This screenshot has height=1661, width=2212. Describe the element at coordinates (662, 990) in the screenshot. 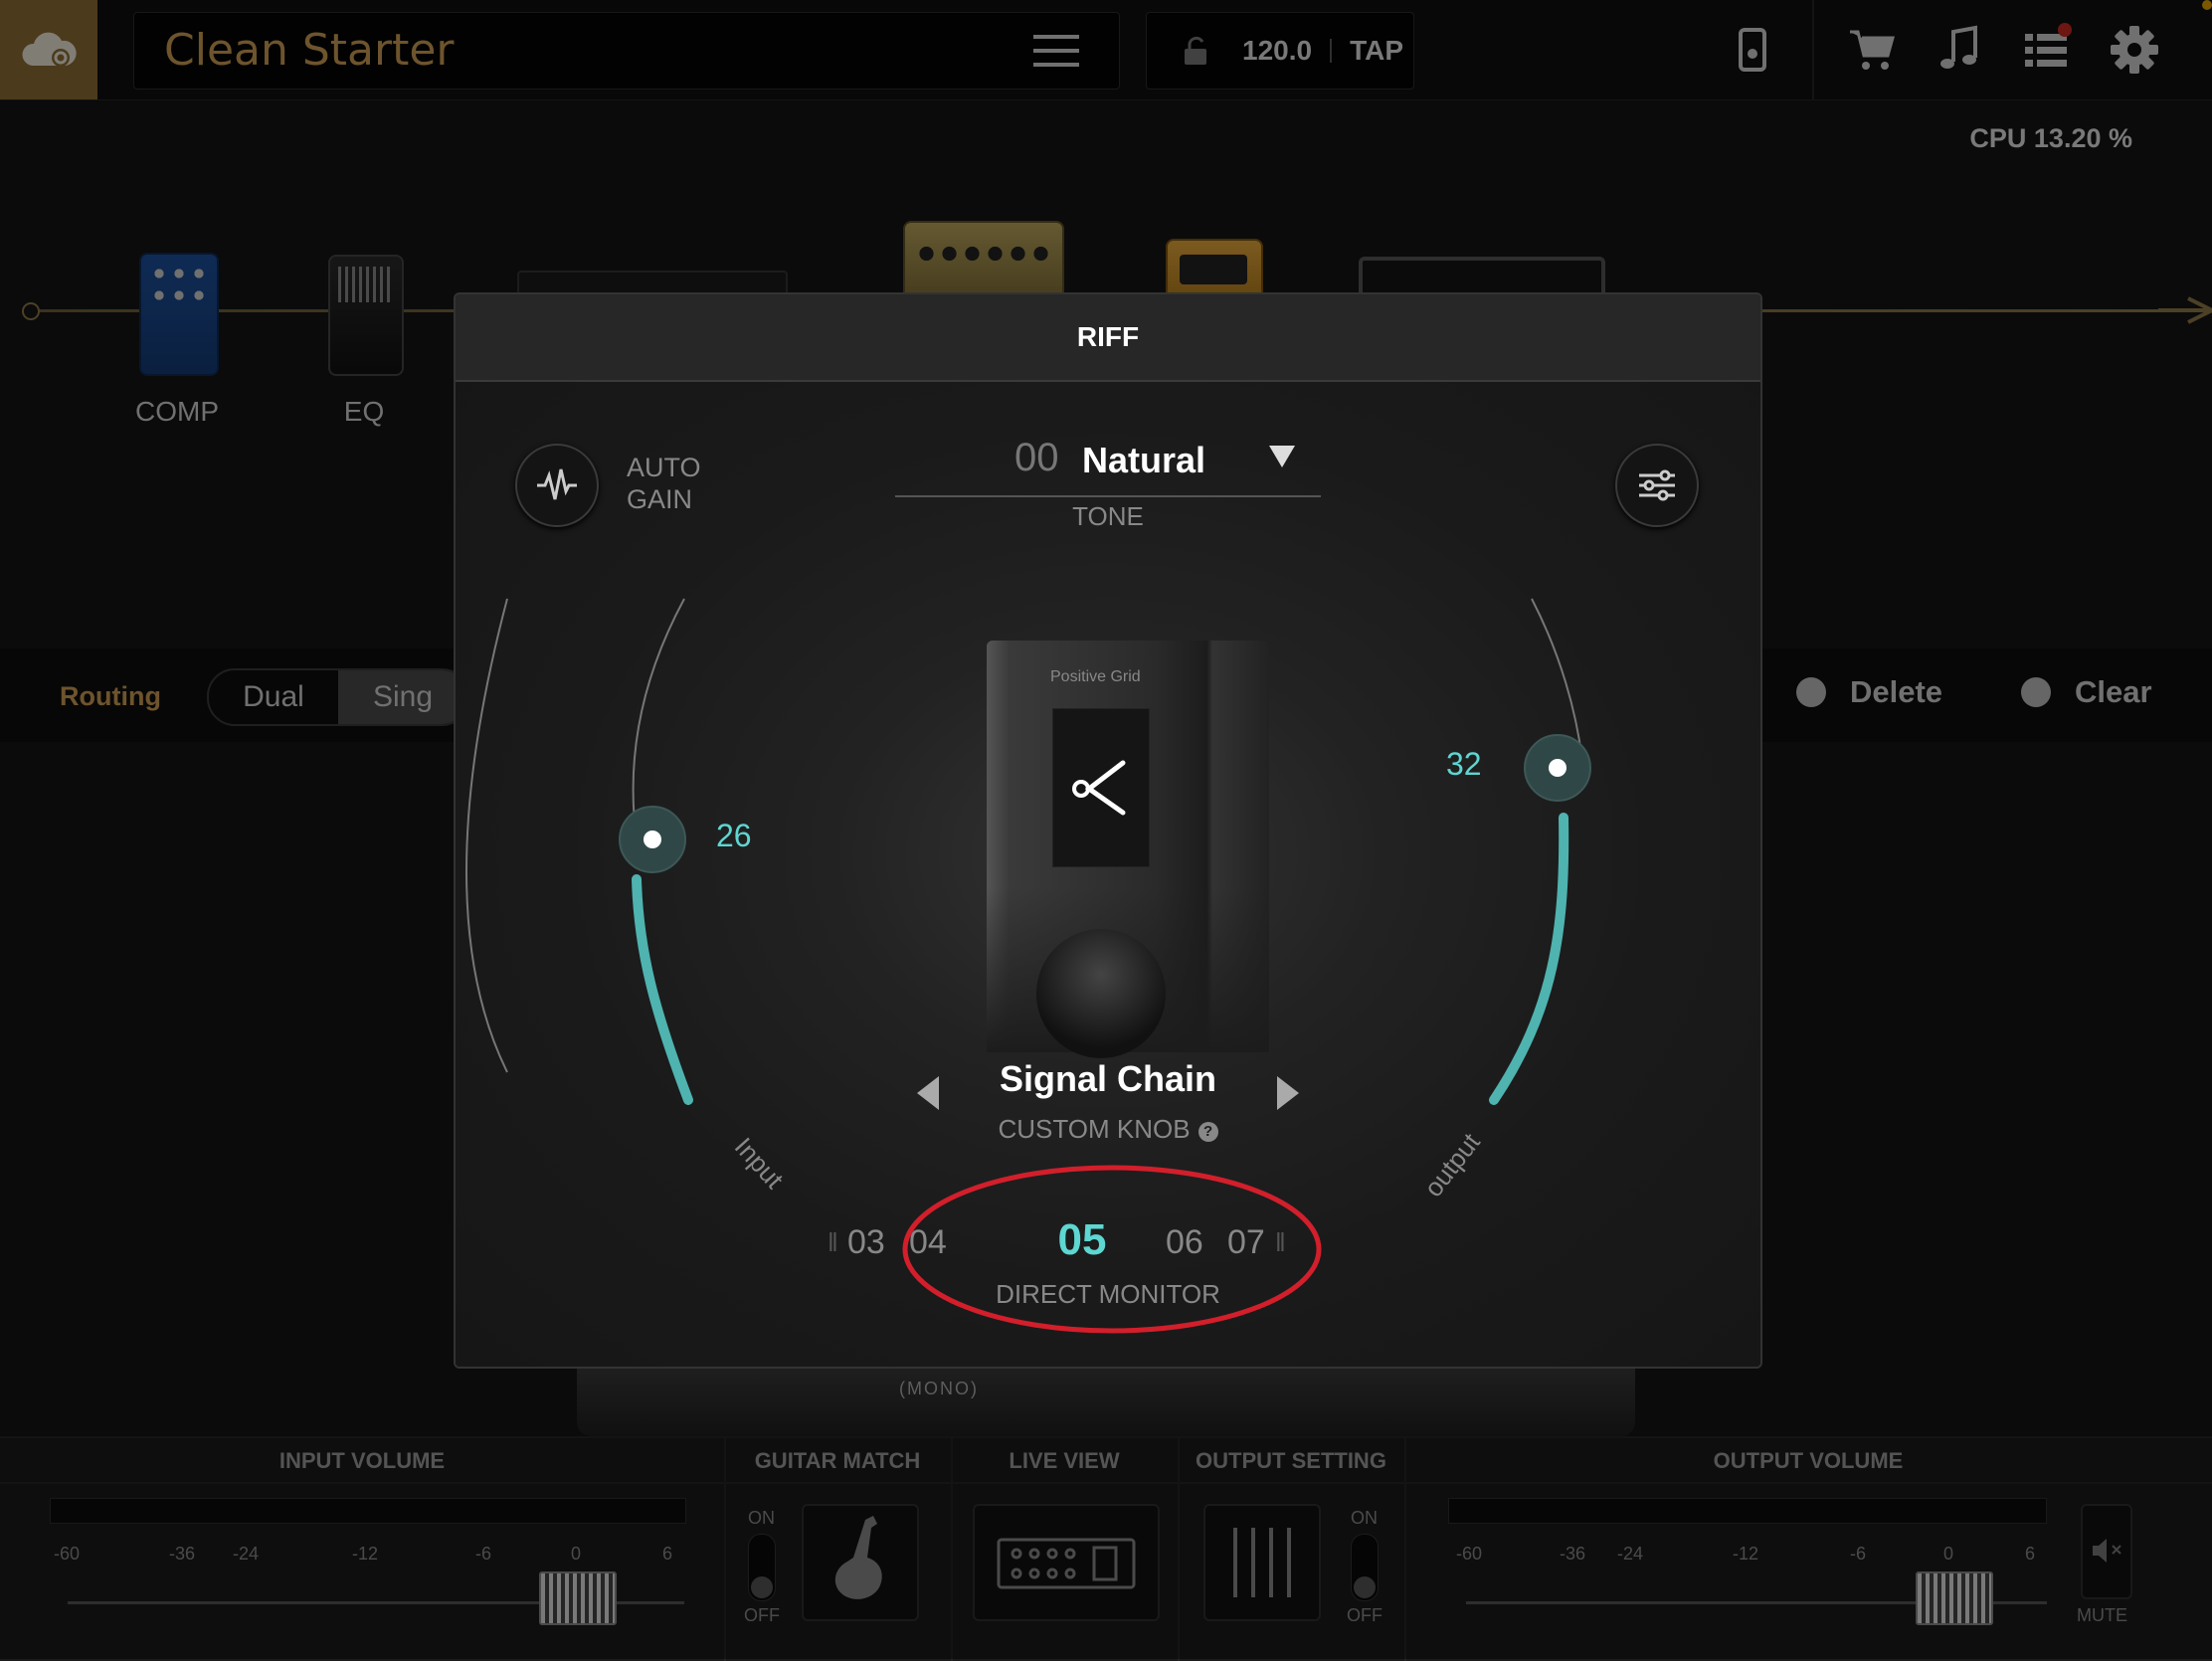

I see `input-arc-fill` at that location.